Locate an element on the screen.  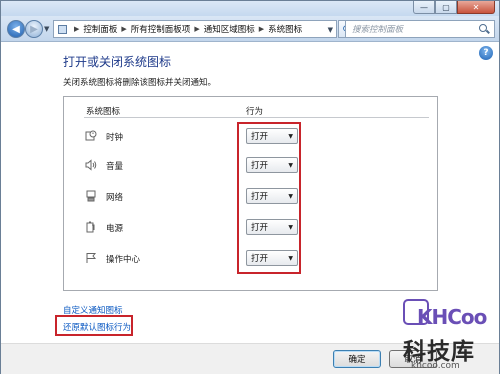
restore-default-behavior-link: 还原默认图标行为 is located at coordinates (97, 327).